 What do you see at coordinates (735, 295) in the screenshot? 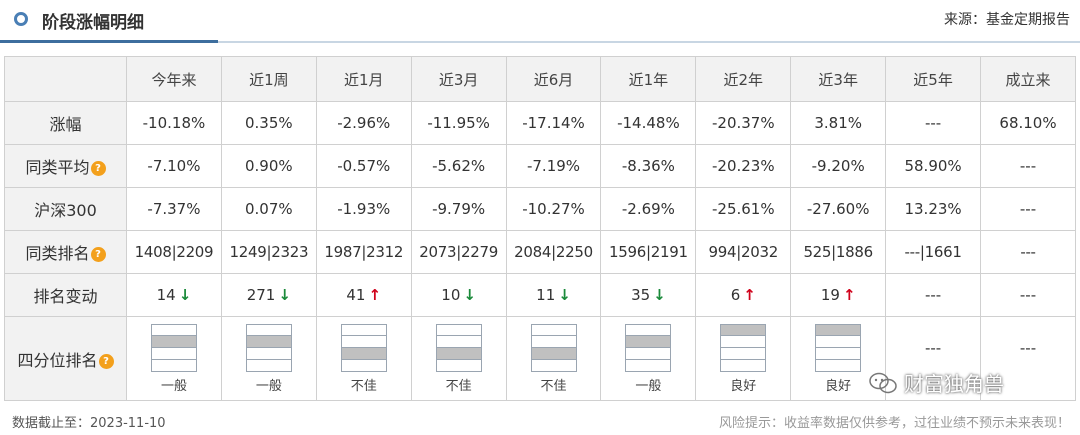
I see `rank-change-value: 6` at bounding box center [735, 295].